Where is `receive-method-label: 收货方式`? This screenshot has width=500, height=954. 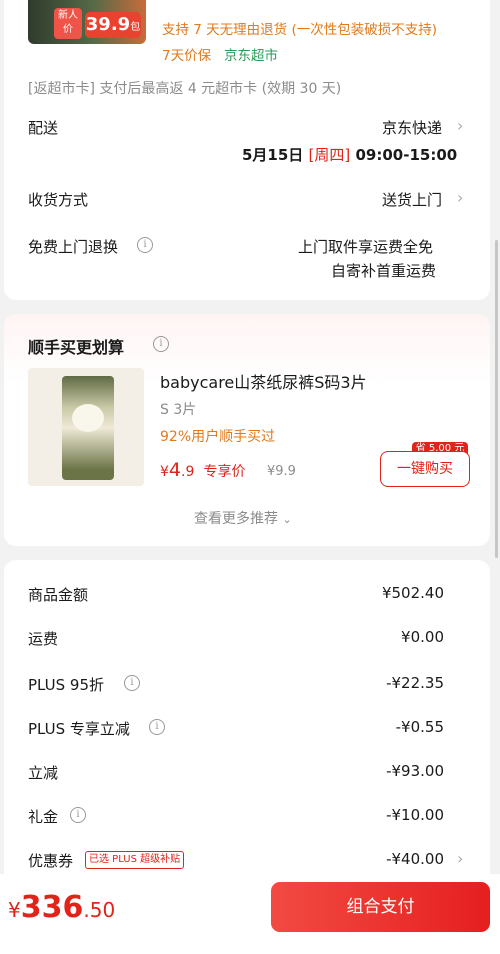
receive-method-label: 收货方式 is located at coordinates (58, 200).